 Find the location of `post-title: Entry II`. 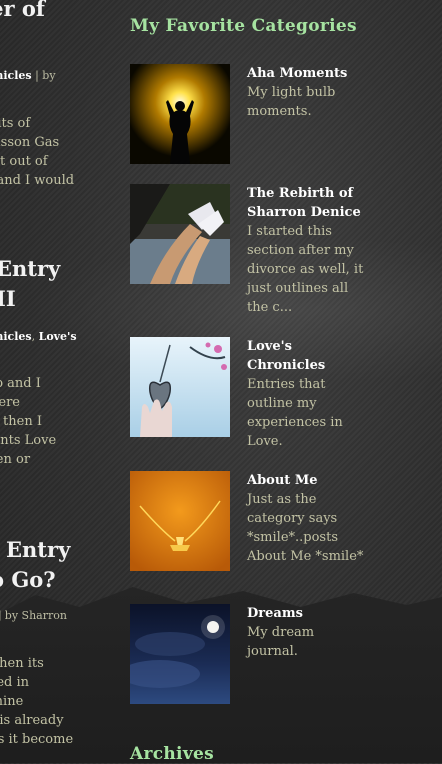

post-title: Entry II is located at coordinates (55, 284).